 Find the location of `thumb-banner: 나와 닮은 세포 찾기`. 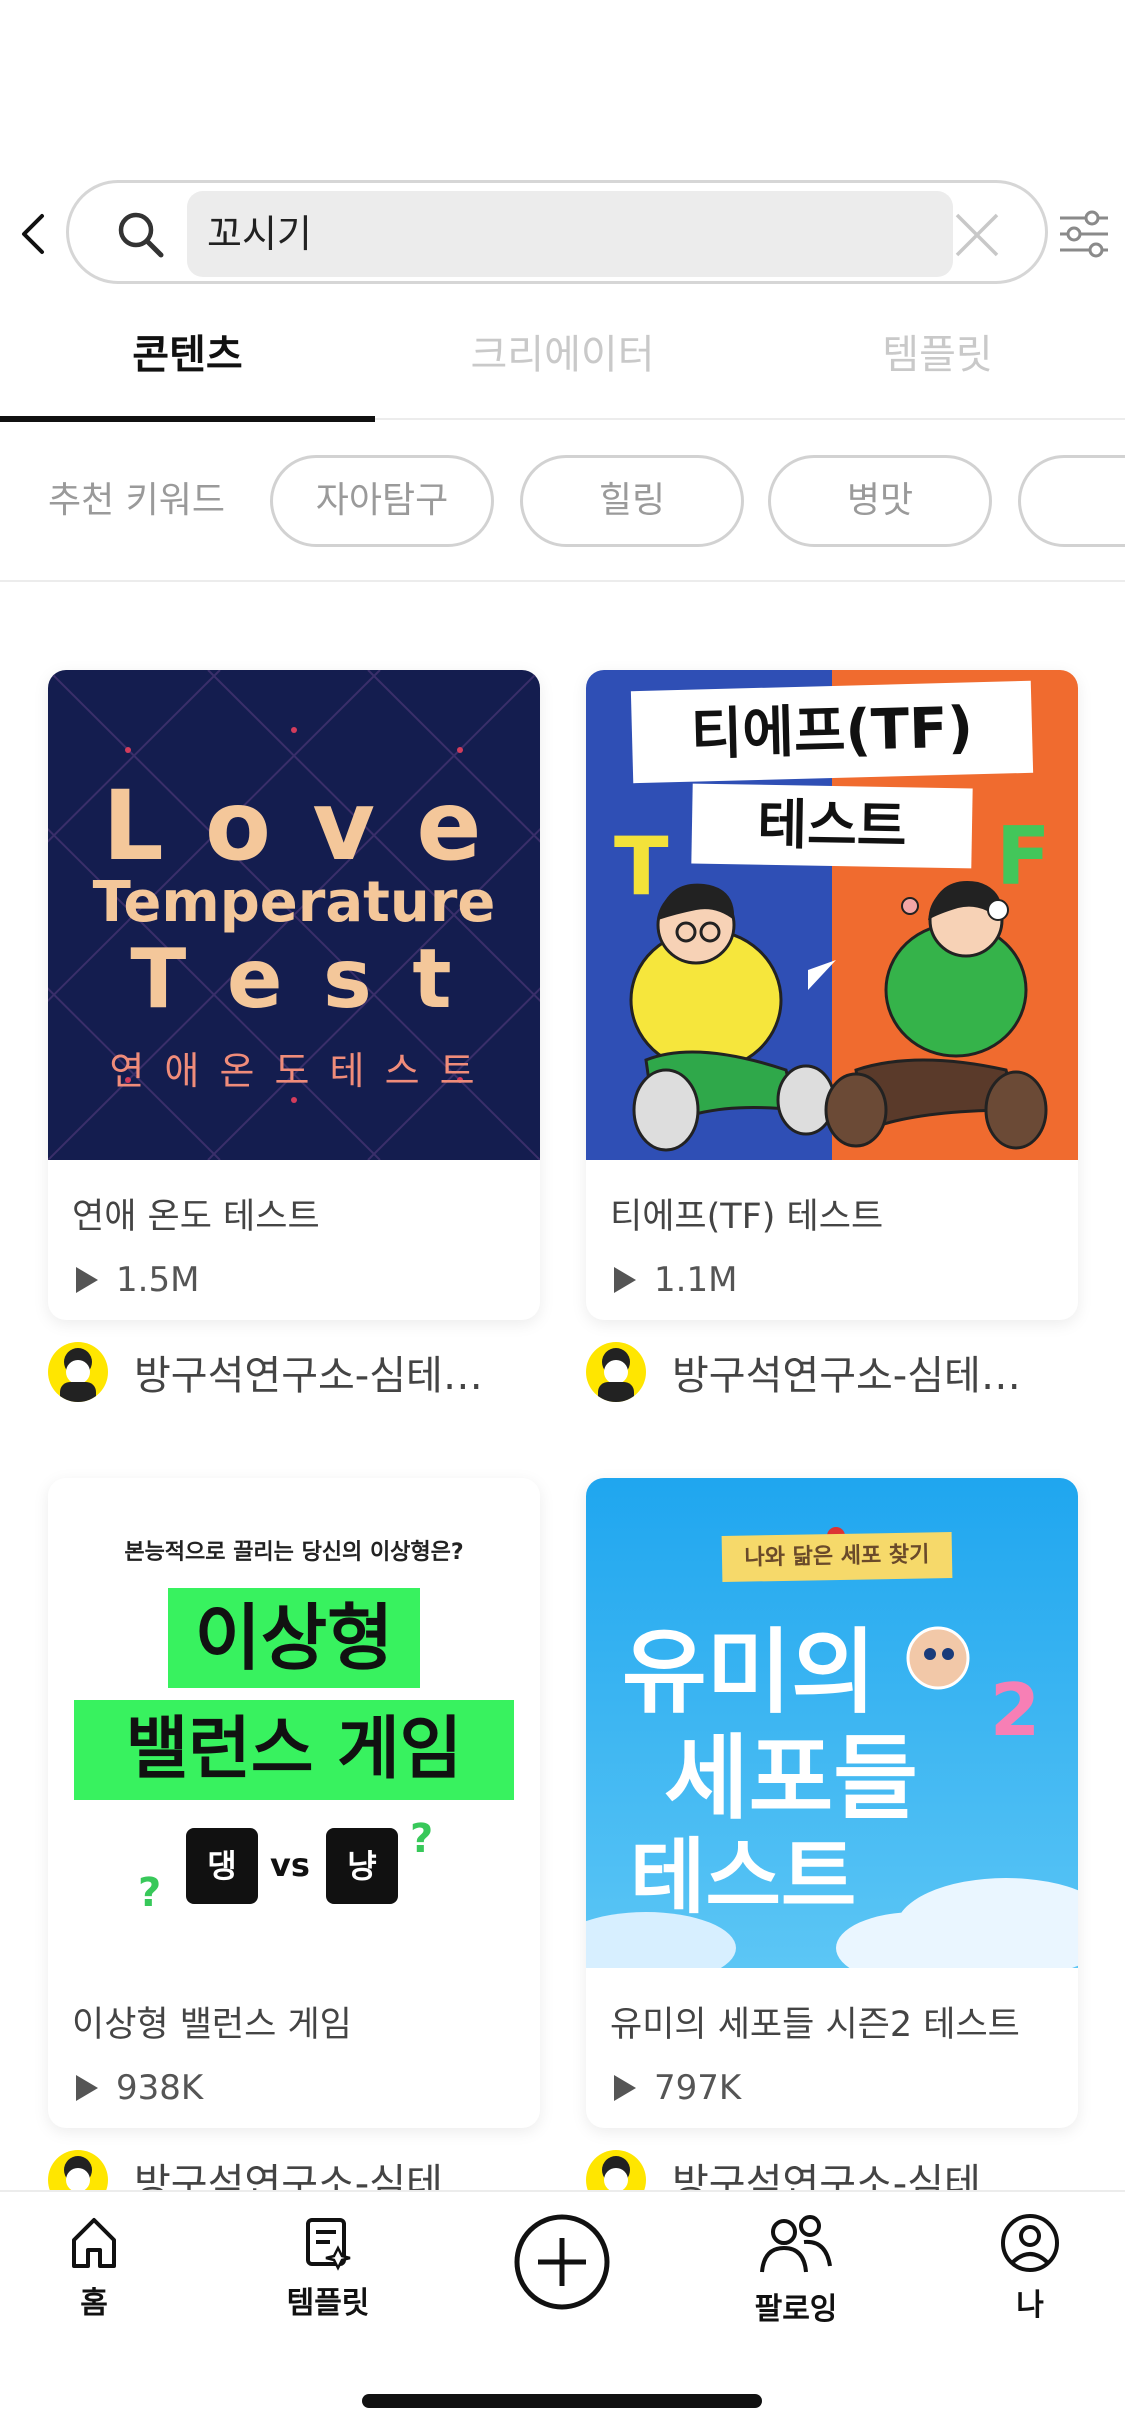

thumb-banner: 나와 닮은 세포 찾기 is located at coordinates (837, 1557).